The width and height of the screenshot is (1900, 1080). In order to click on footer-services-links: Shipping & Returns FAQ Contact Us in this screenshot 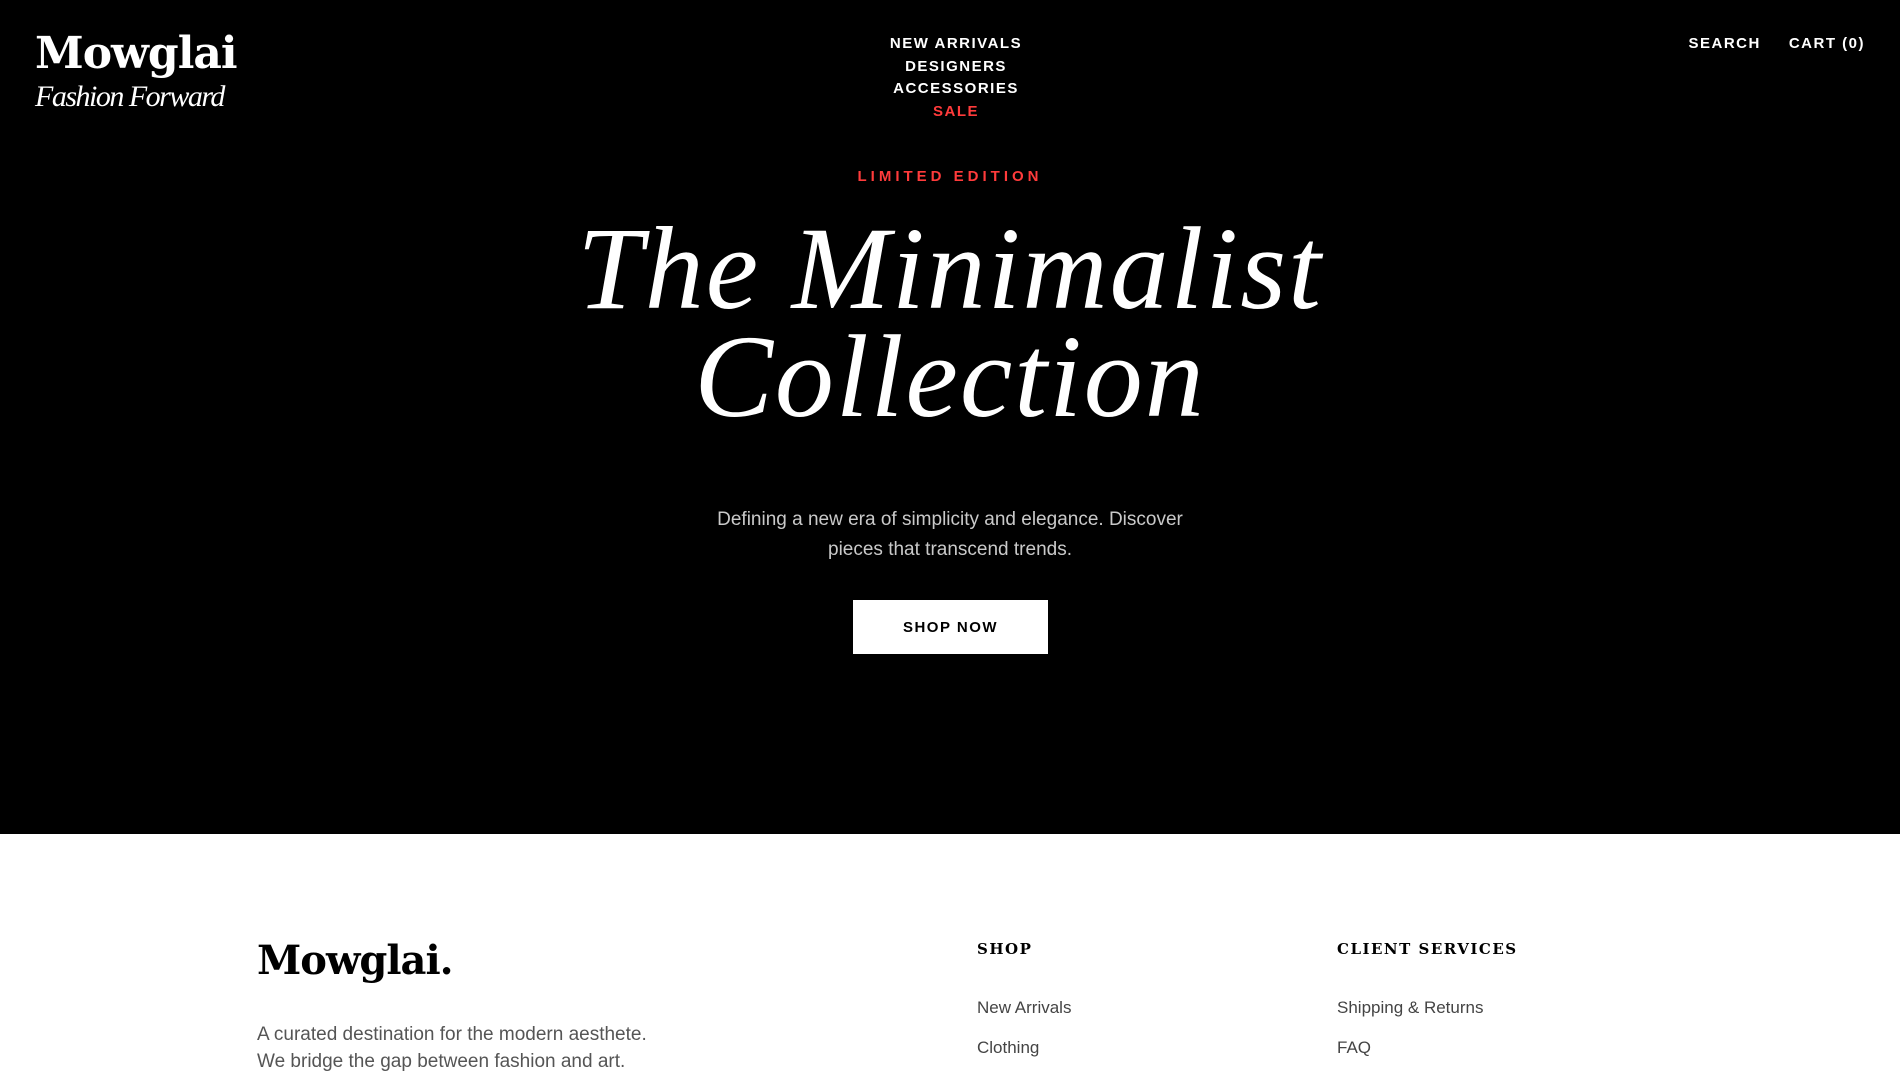, I will do `click(1427, 1034)`.